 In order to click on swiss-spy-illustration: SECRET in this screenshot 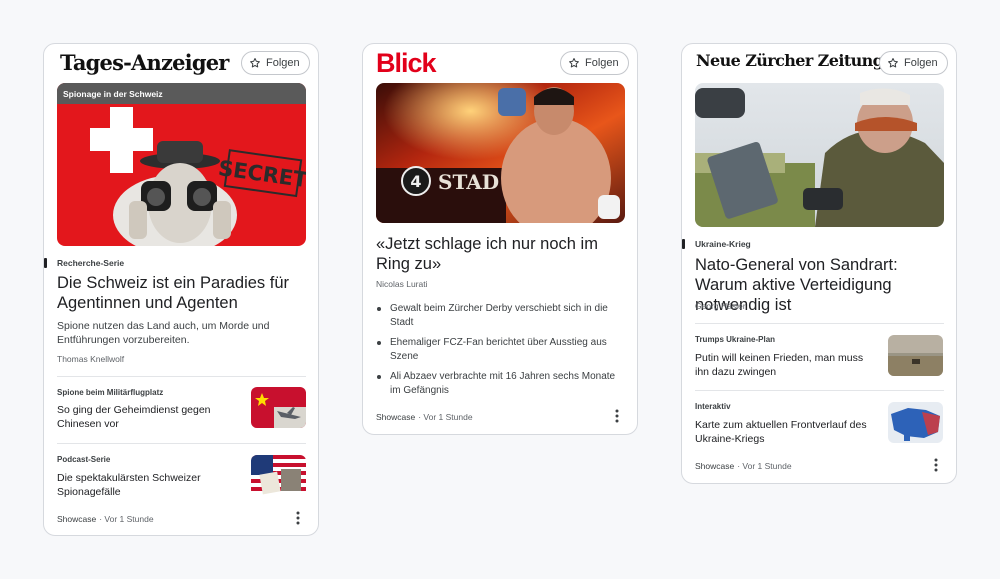, I will do `click(181, 164)`.